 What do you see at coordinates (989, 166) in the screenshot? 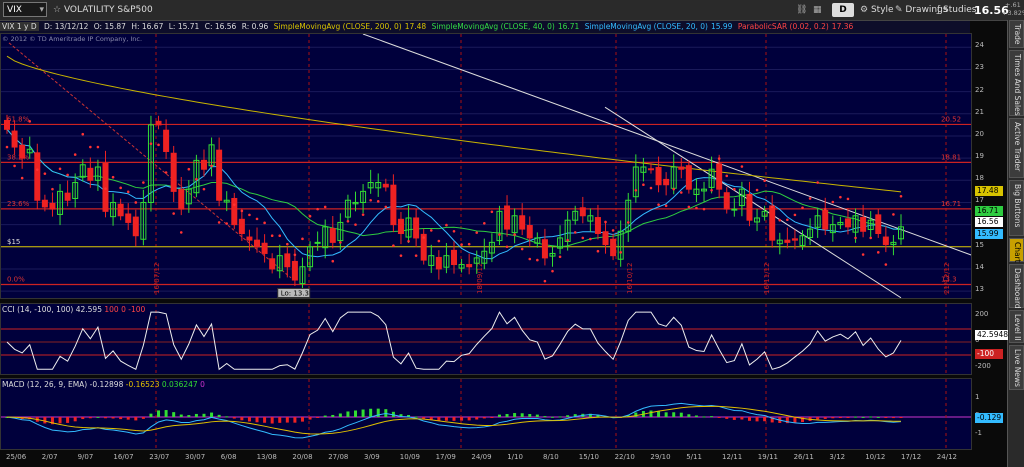
I see `price-axis: 242322212019181716151413` at bounding box center [989, 166].